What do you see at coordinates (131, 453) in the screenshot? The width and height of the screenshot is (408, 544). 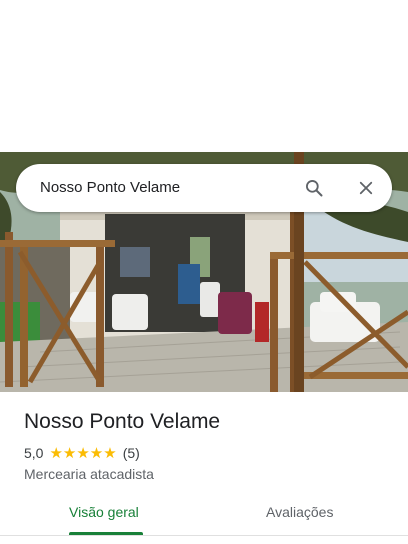 I see `review-count: (5)` at bounding box center [131, 453].